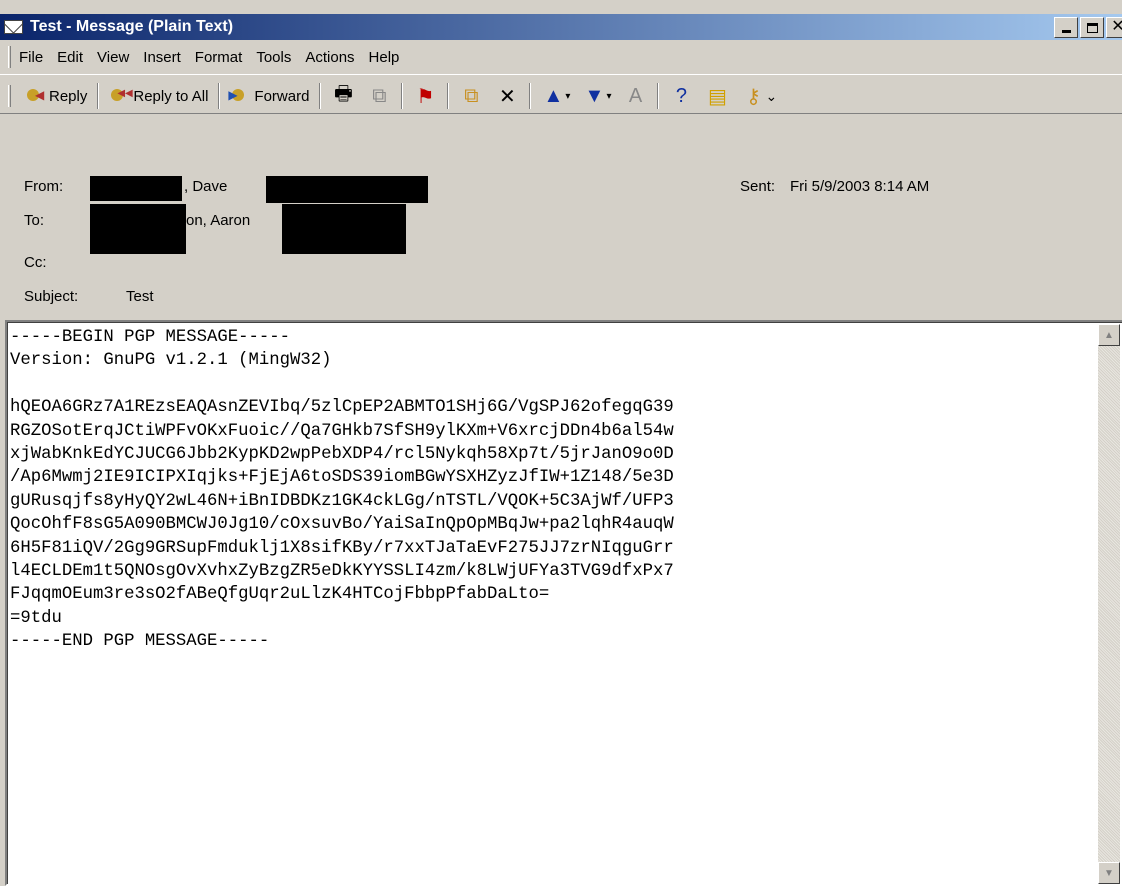 This screenshot has width=1122, height=886. Describe the element at coordinates (771, 95) in the screenshot. I see `toolbar-options-icon: ⌄` at that location.